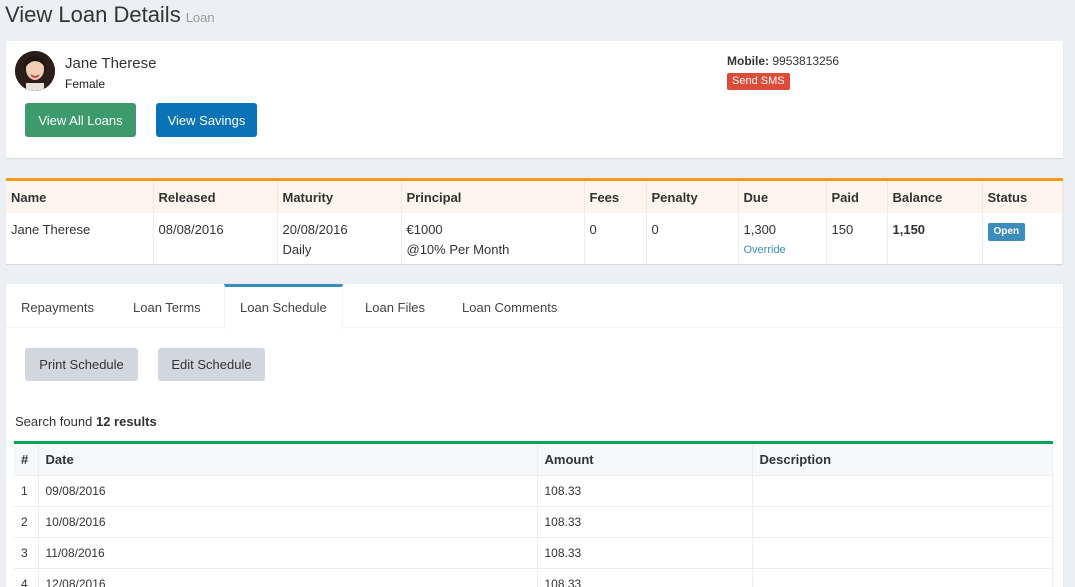 The height and width of the screenshot is (587, 1075). What do you see at coordinates (395, 306) in the screenshot?
I see `tab-loan-files: Loan Files` at bounding box center [395, 306].